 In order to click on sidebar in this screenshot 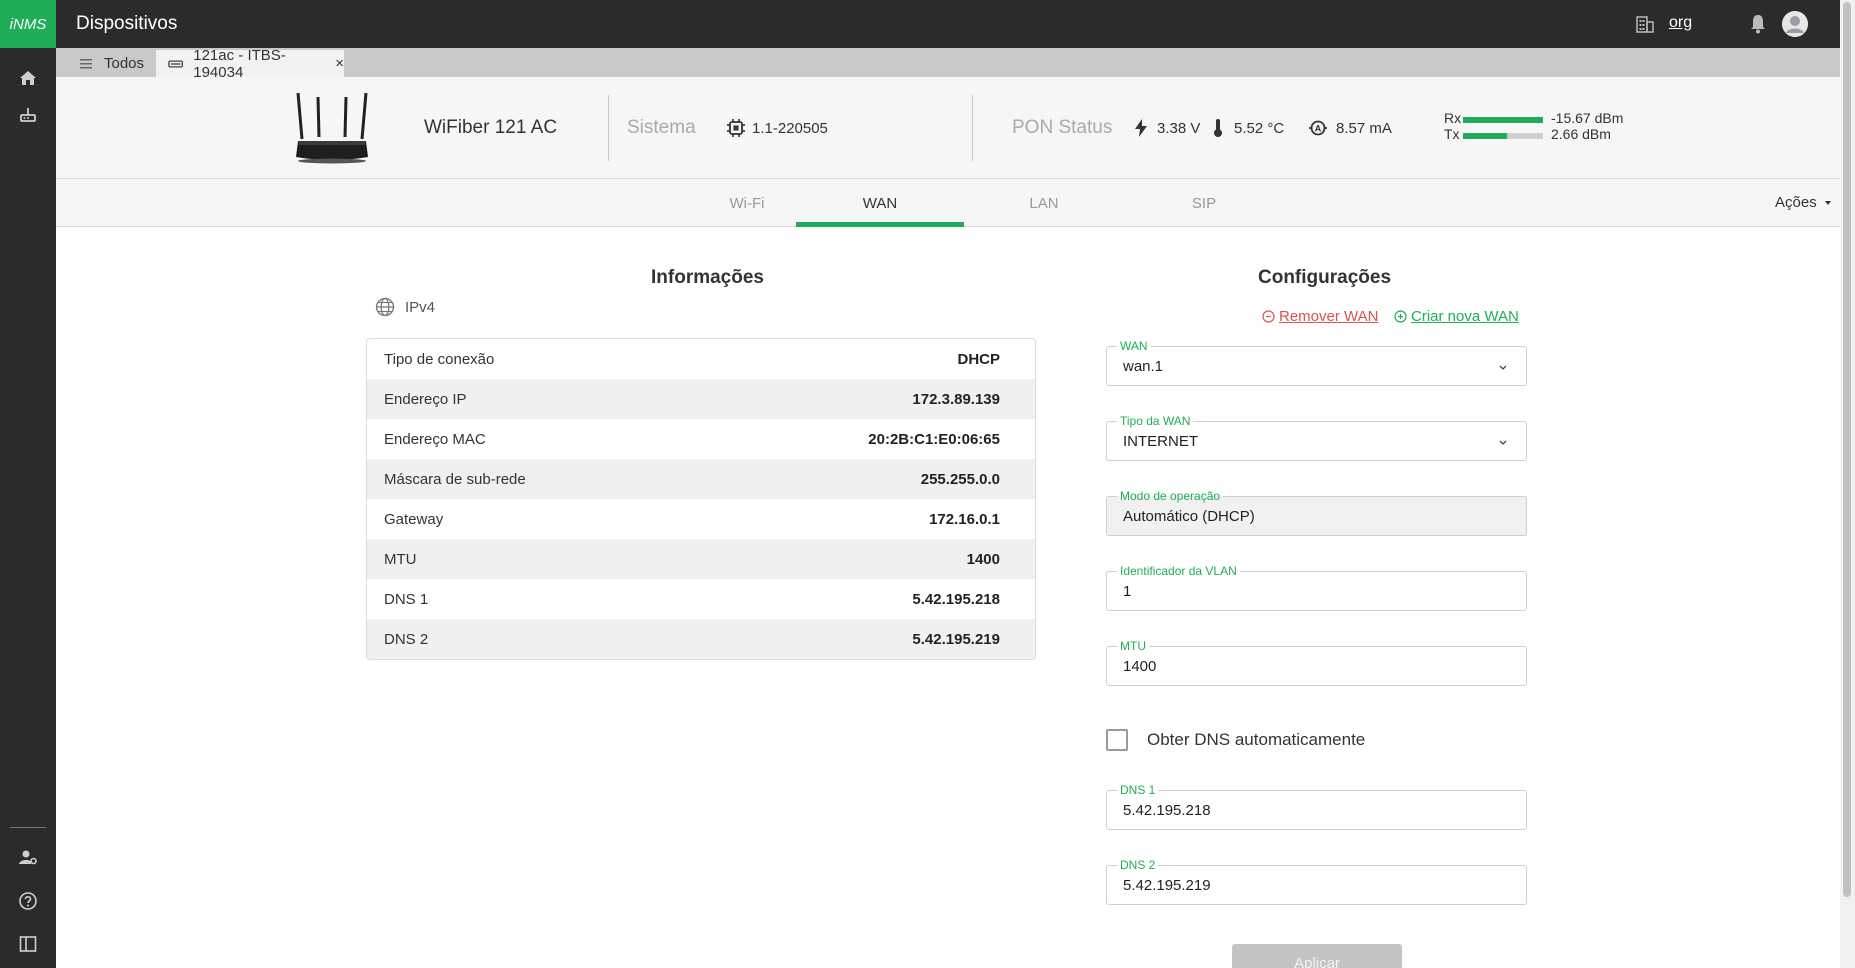, I will do `click(28, 508)`.